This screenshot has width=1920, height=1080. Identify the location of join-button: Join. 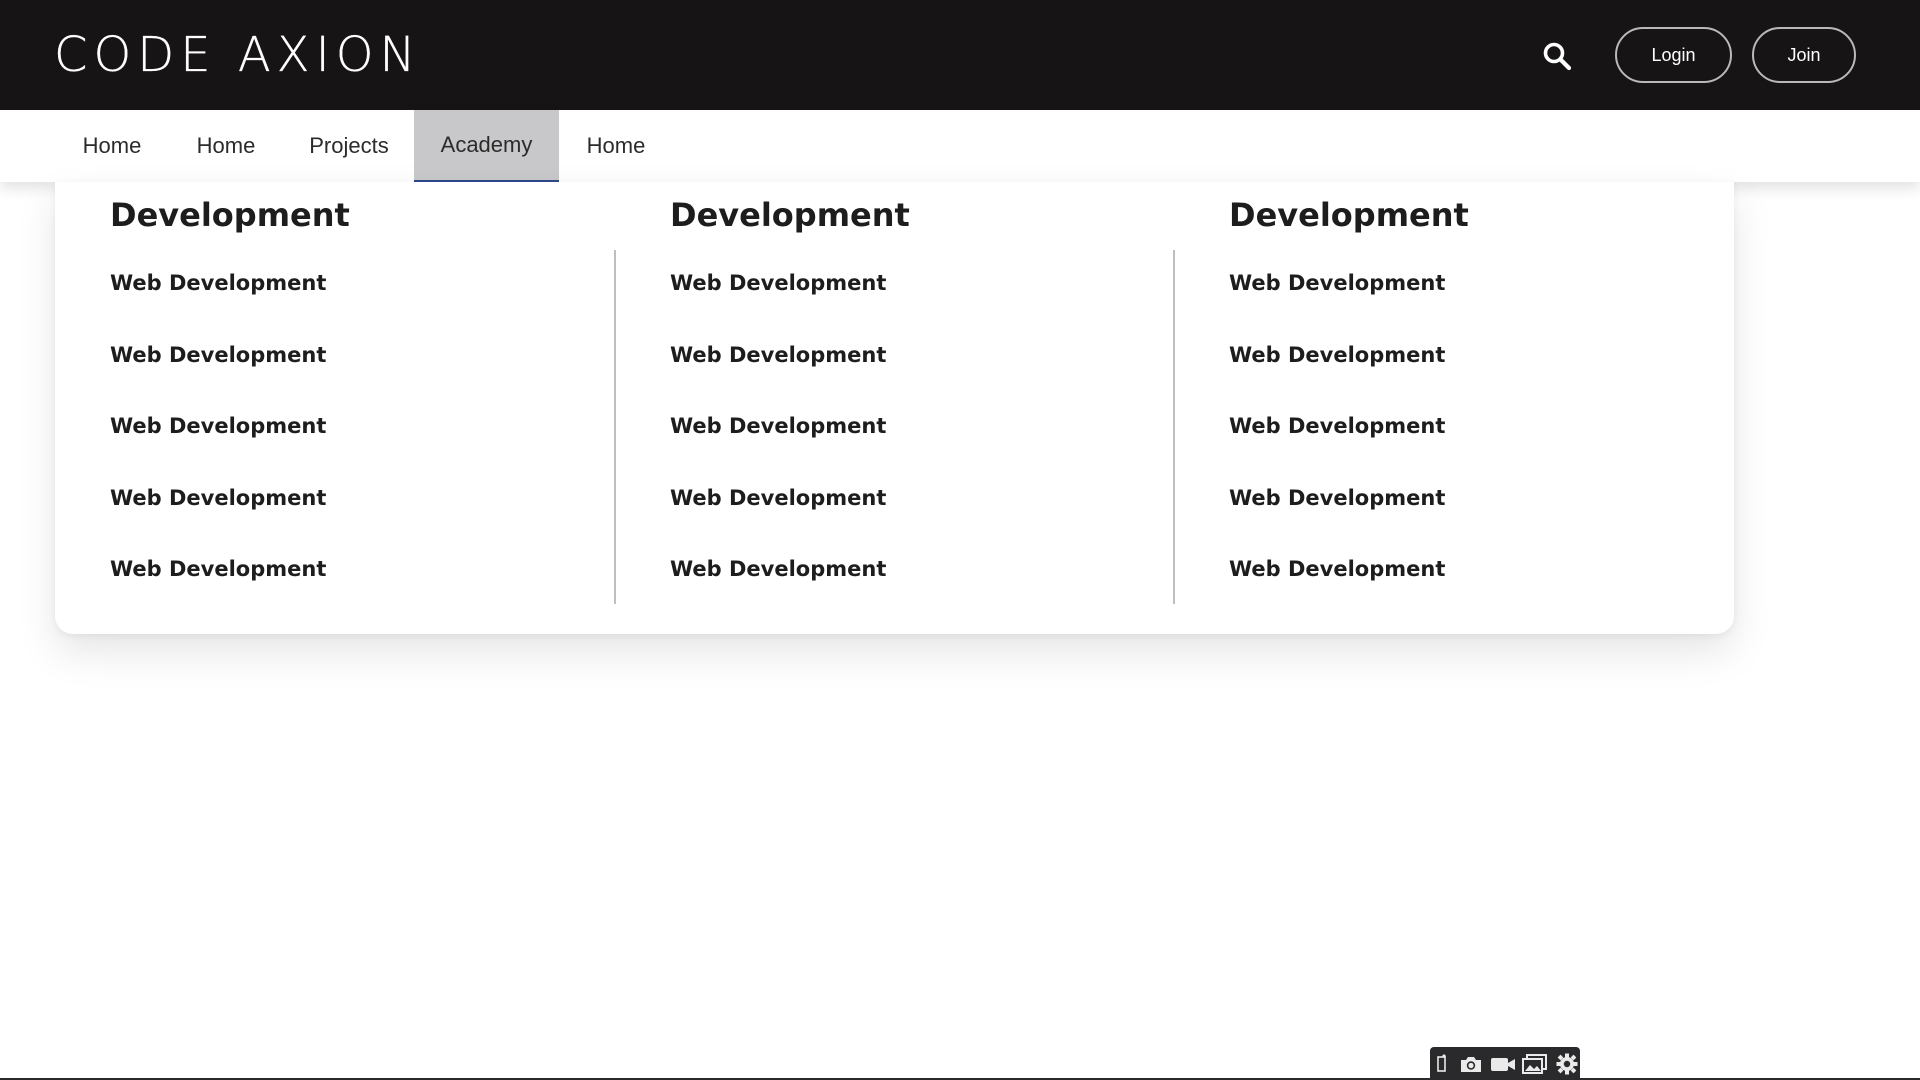
(1804, 55).